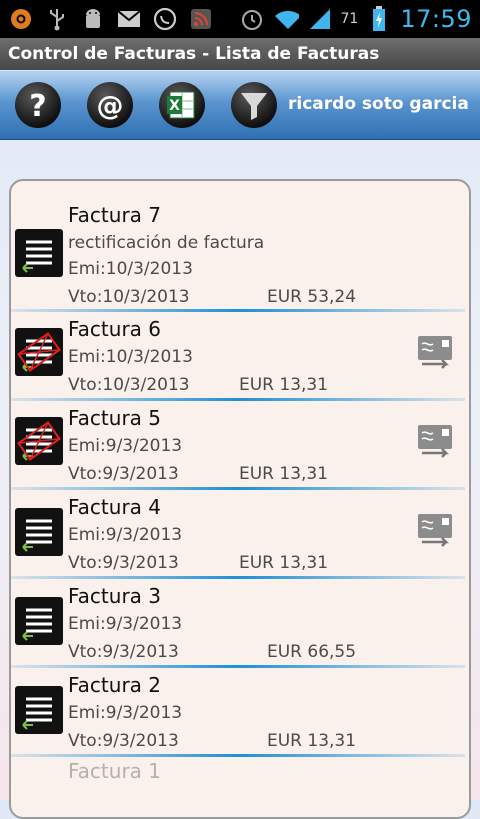  I want to click on battery-level: 71, so click(349, 19).